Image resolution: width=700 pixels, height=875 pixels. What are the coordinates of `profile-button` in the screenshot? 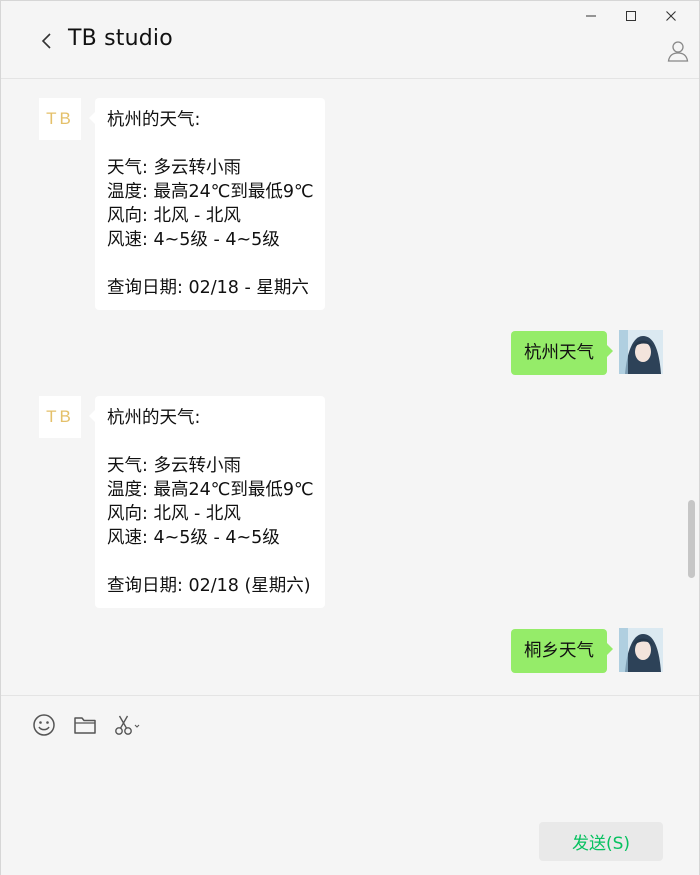 It's located at (678, 51).